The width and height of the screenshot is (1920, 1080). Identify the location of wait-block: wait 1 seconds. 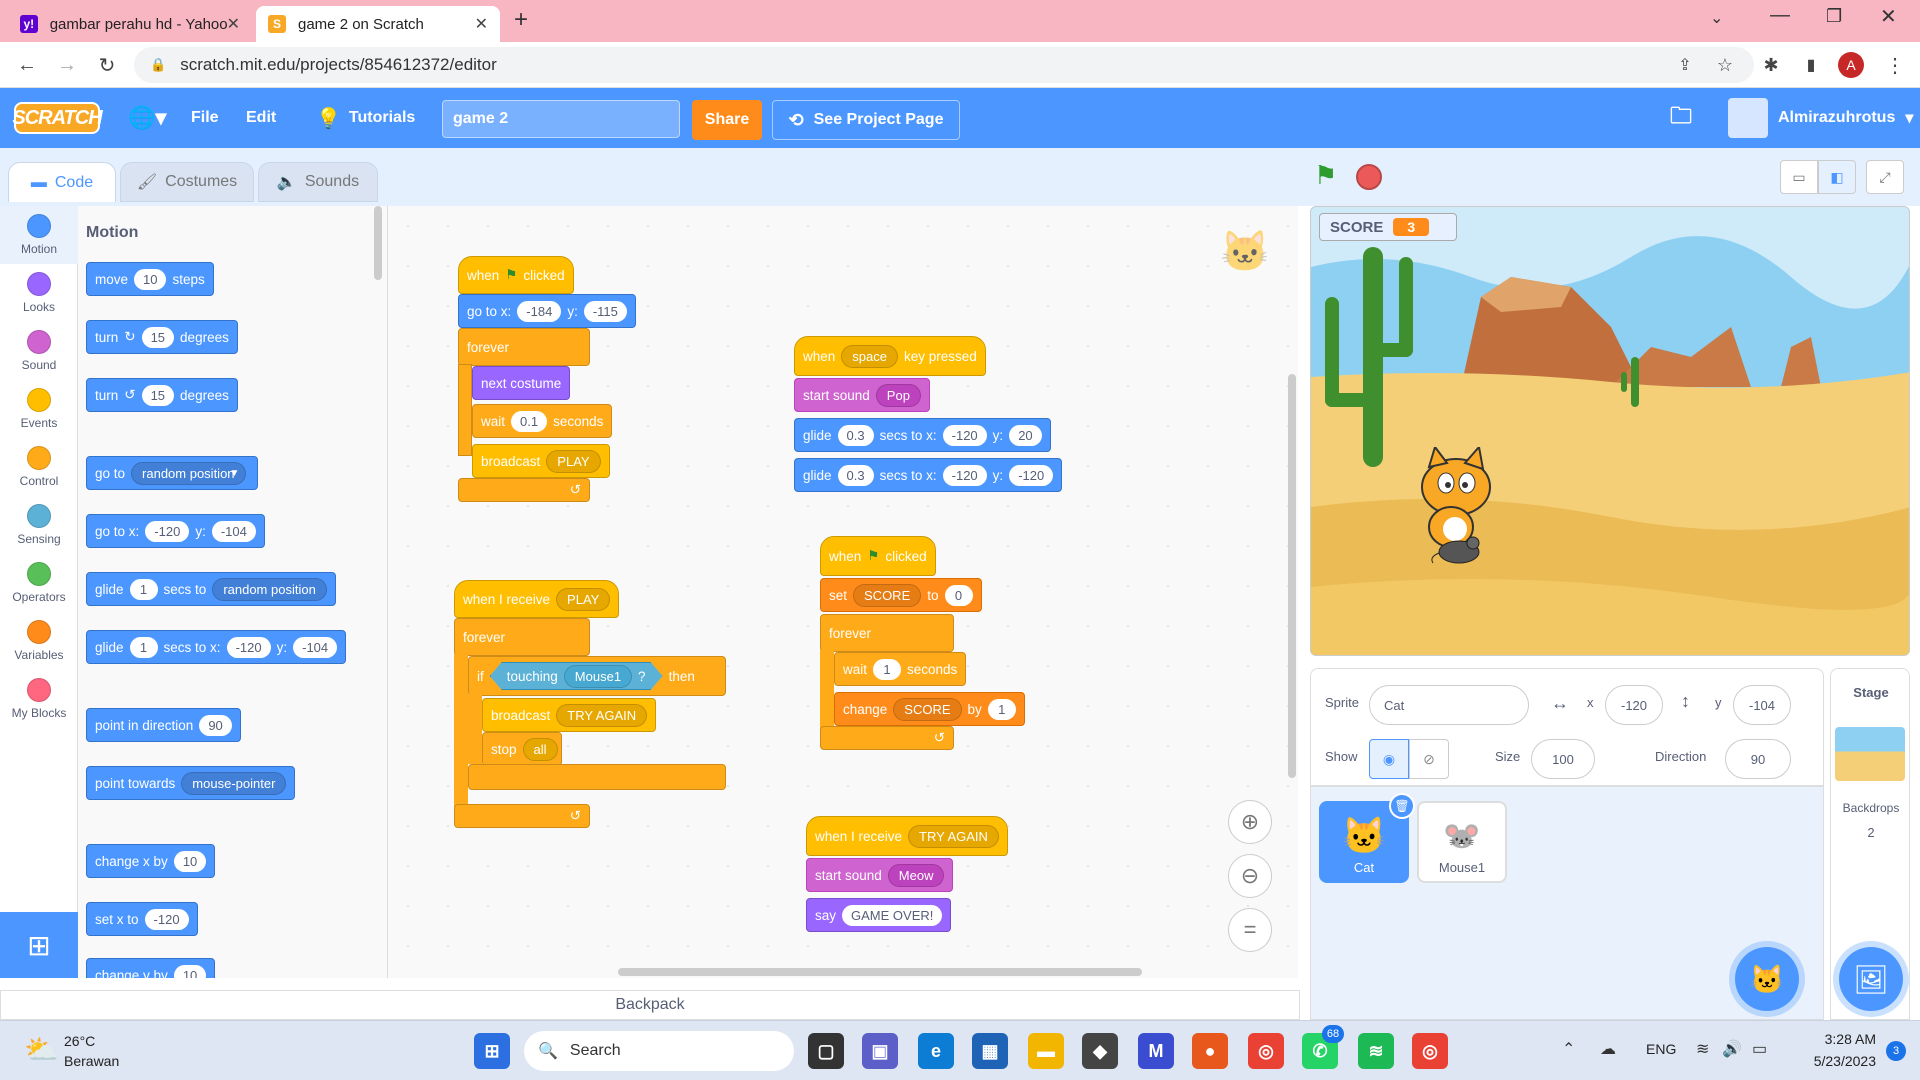
(900, 669).